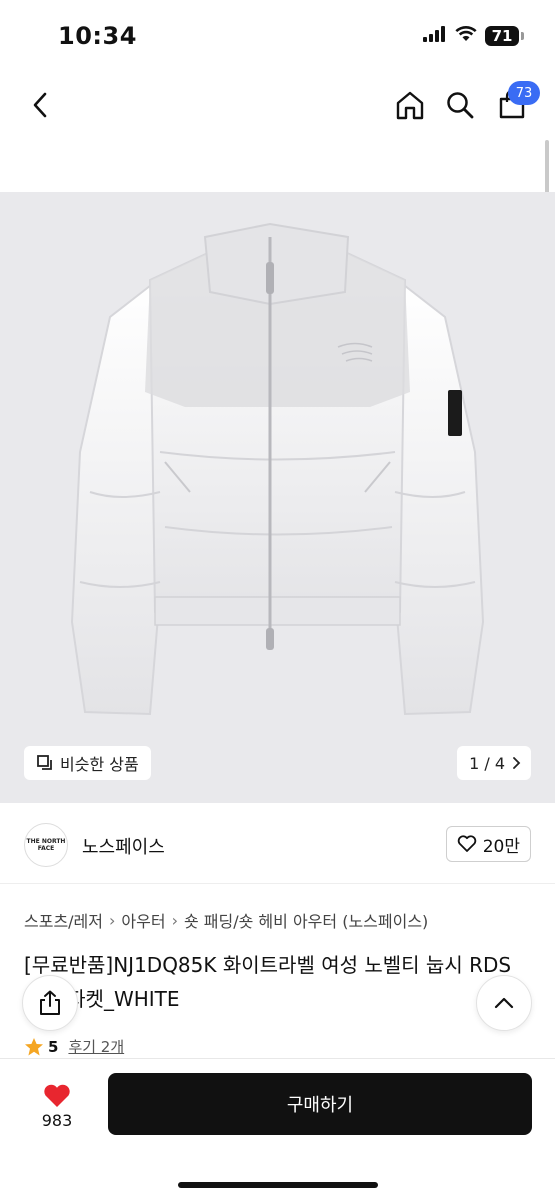  What do you see at coordinates (123, 846) in the screenshot?
I see `brand-name: 노스페이스` at bounding box center [123, 846].